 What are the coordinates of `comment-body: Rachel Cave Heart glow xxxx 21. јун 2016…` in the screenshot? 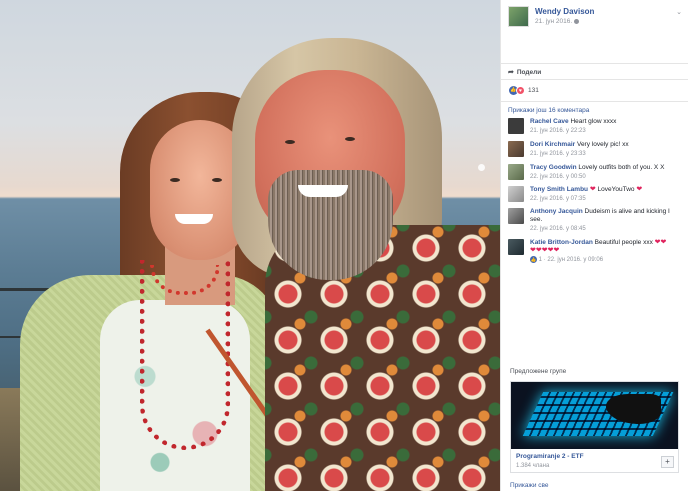 It's located at (605, 126).